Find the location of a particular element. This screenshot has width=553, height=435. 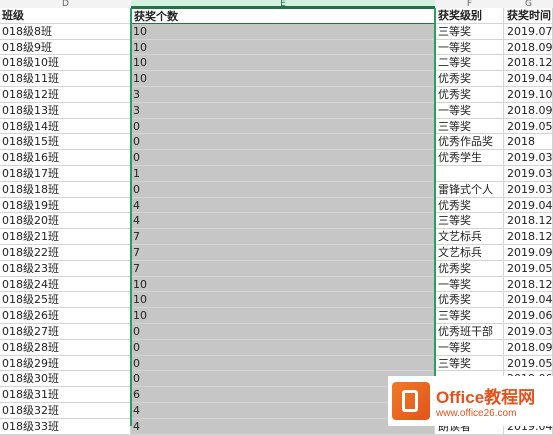

column-header-d: D is located at coordinates (66, 4).